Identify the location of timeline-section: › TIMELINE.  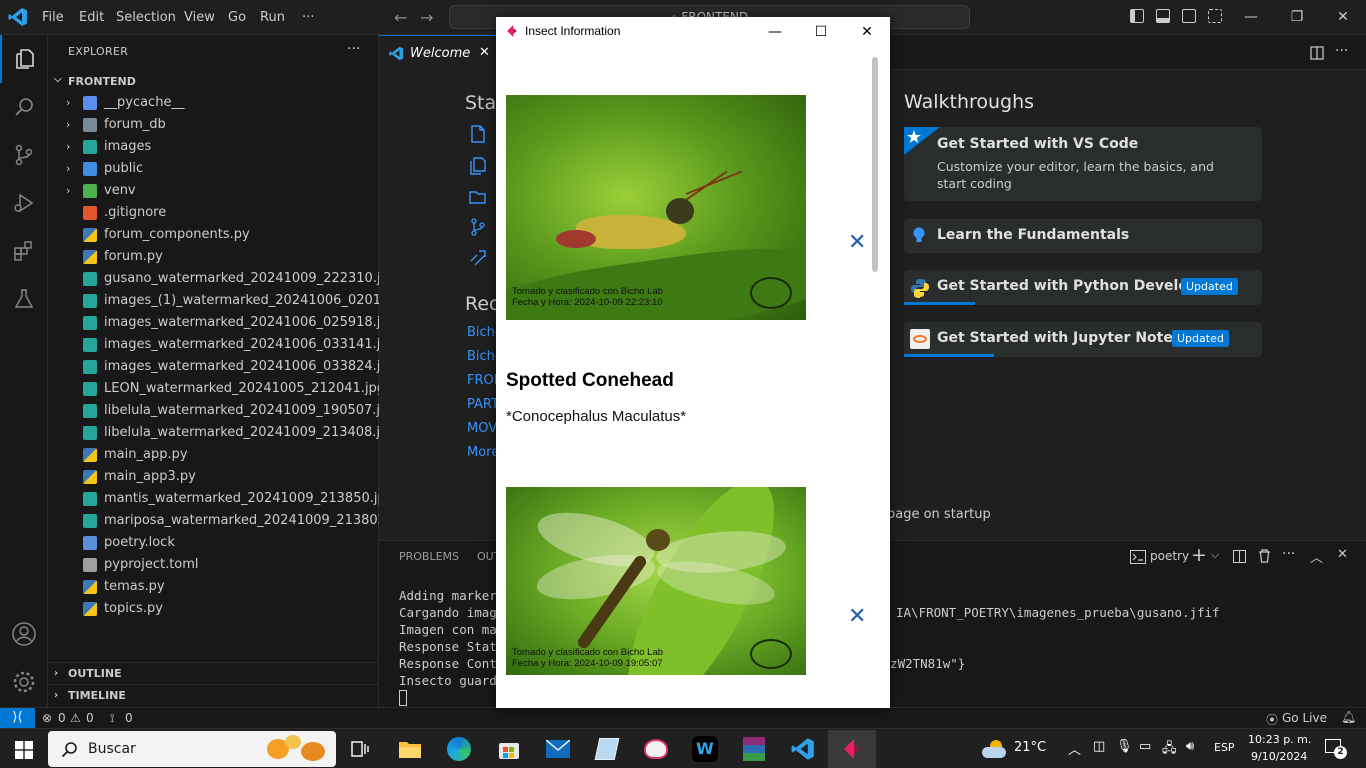
(213, 695).